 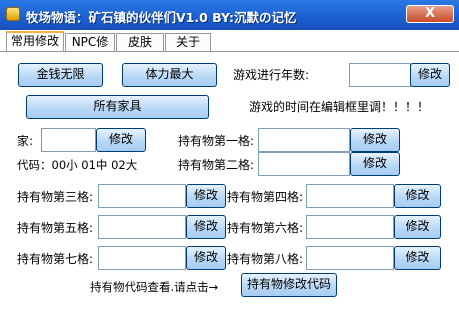 What do you see at coordinates (121, 140) in the screenshot?
I see `home-modify-button: 修改` at bounding box center [121, 140].